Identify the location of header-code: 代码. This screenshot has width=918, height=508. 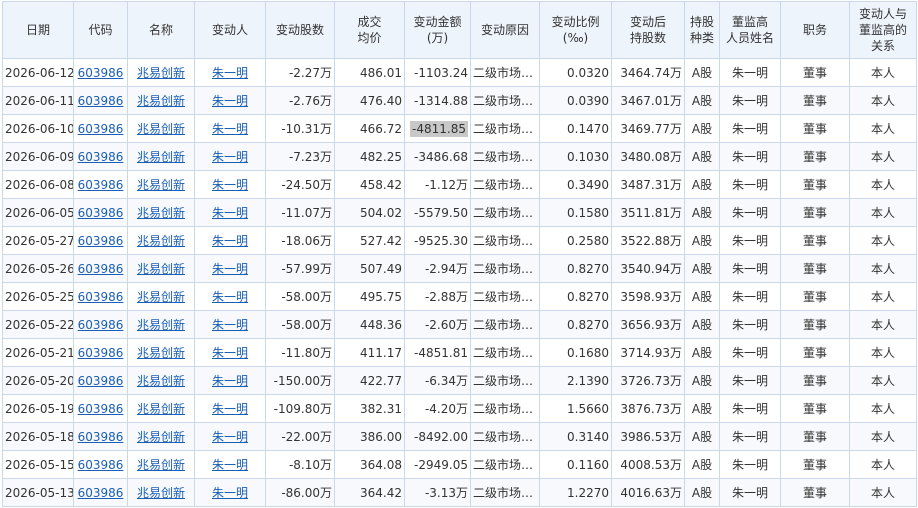
(100, 30).